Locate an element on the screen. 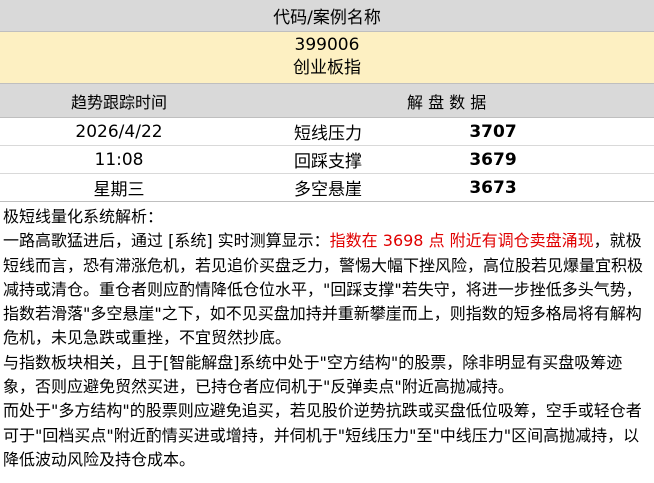  table-header: 代码/案例名称 is located at coordinates (327, 16).